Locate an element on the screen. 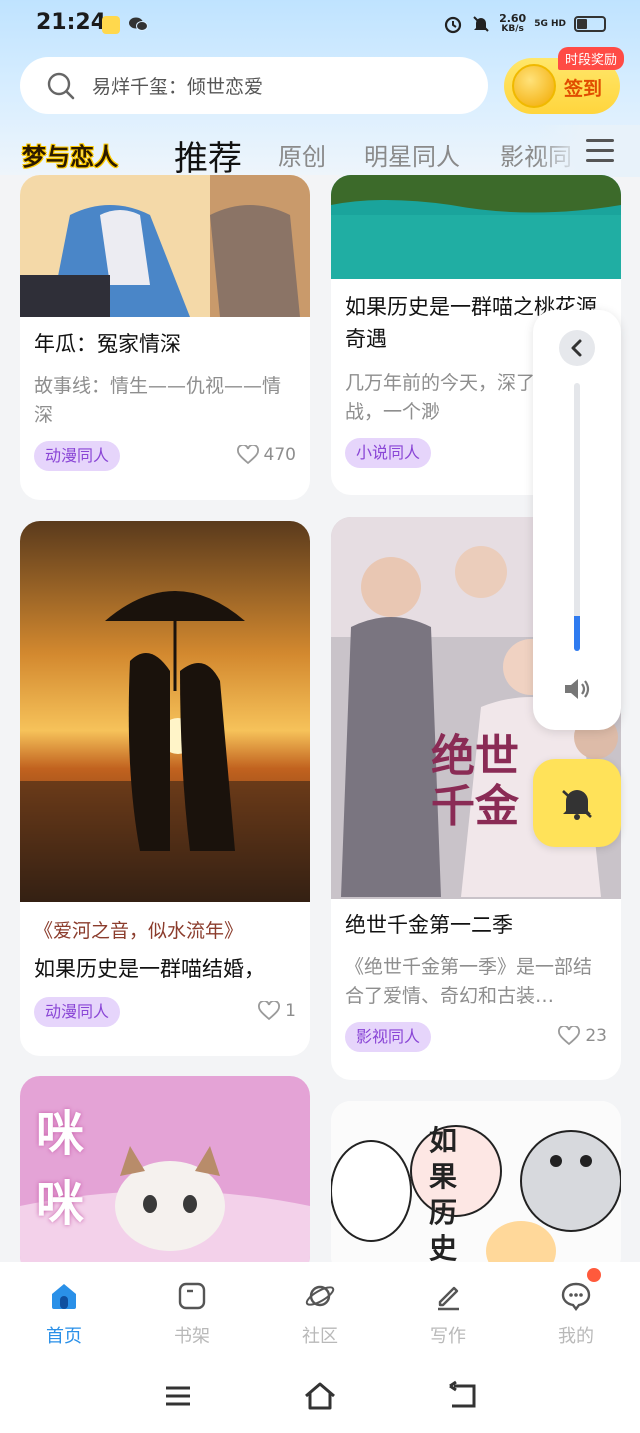 The image size is (640, 1433). story-card: 如果历史 is located at coordinates (476, 1188).